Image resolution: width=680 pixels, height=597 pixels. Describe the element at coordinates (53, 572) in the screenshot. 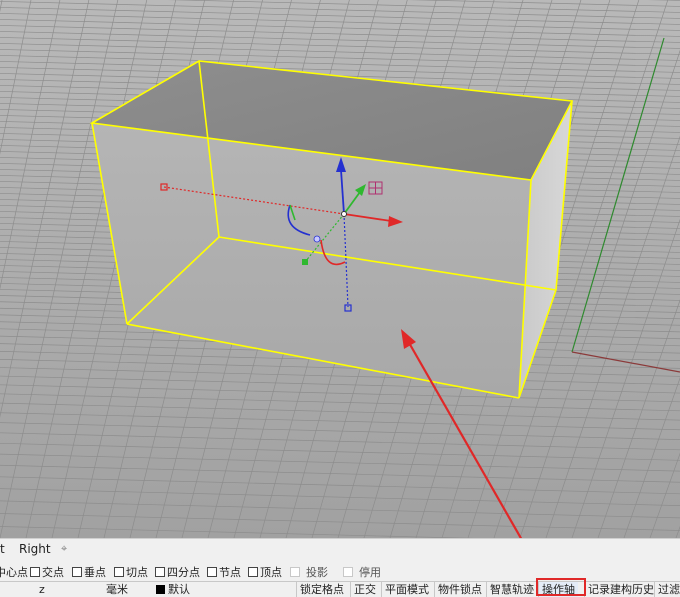

I see `osnap-intersection-label: 交点` at that location.